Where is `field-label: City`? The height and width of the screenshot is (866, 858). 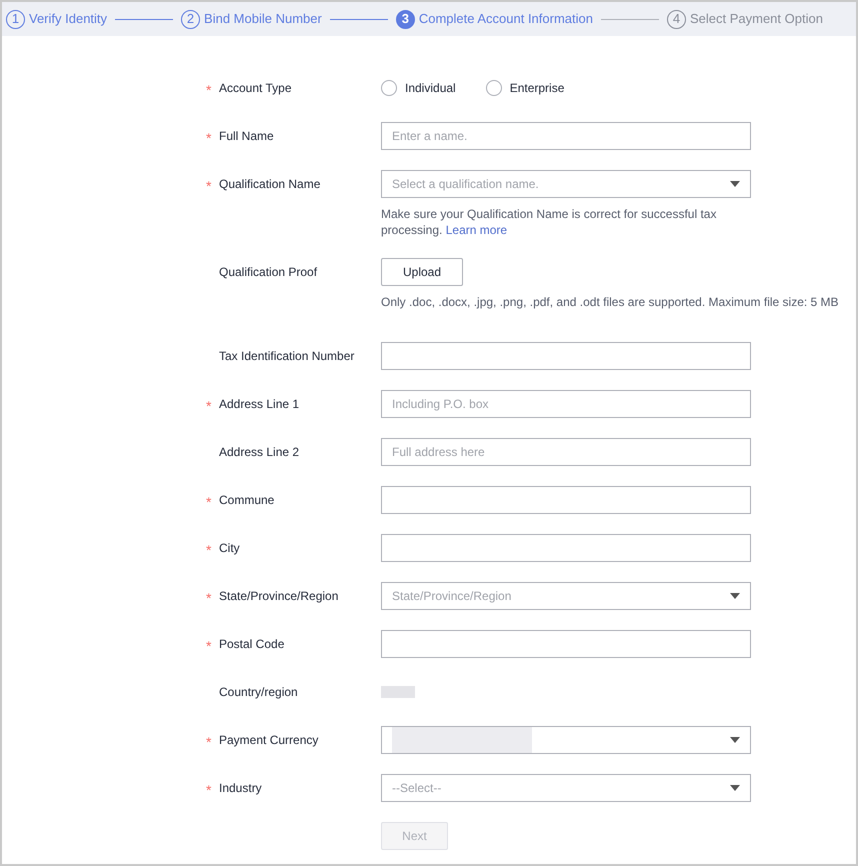 field-label: City is located at coordinates (229, 548).